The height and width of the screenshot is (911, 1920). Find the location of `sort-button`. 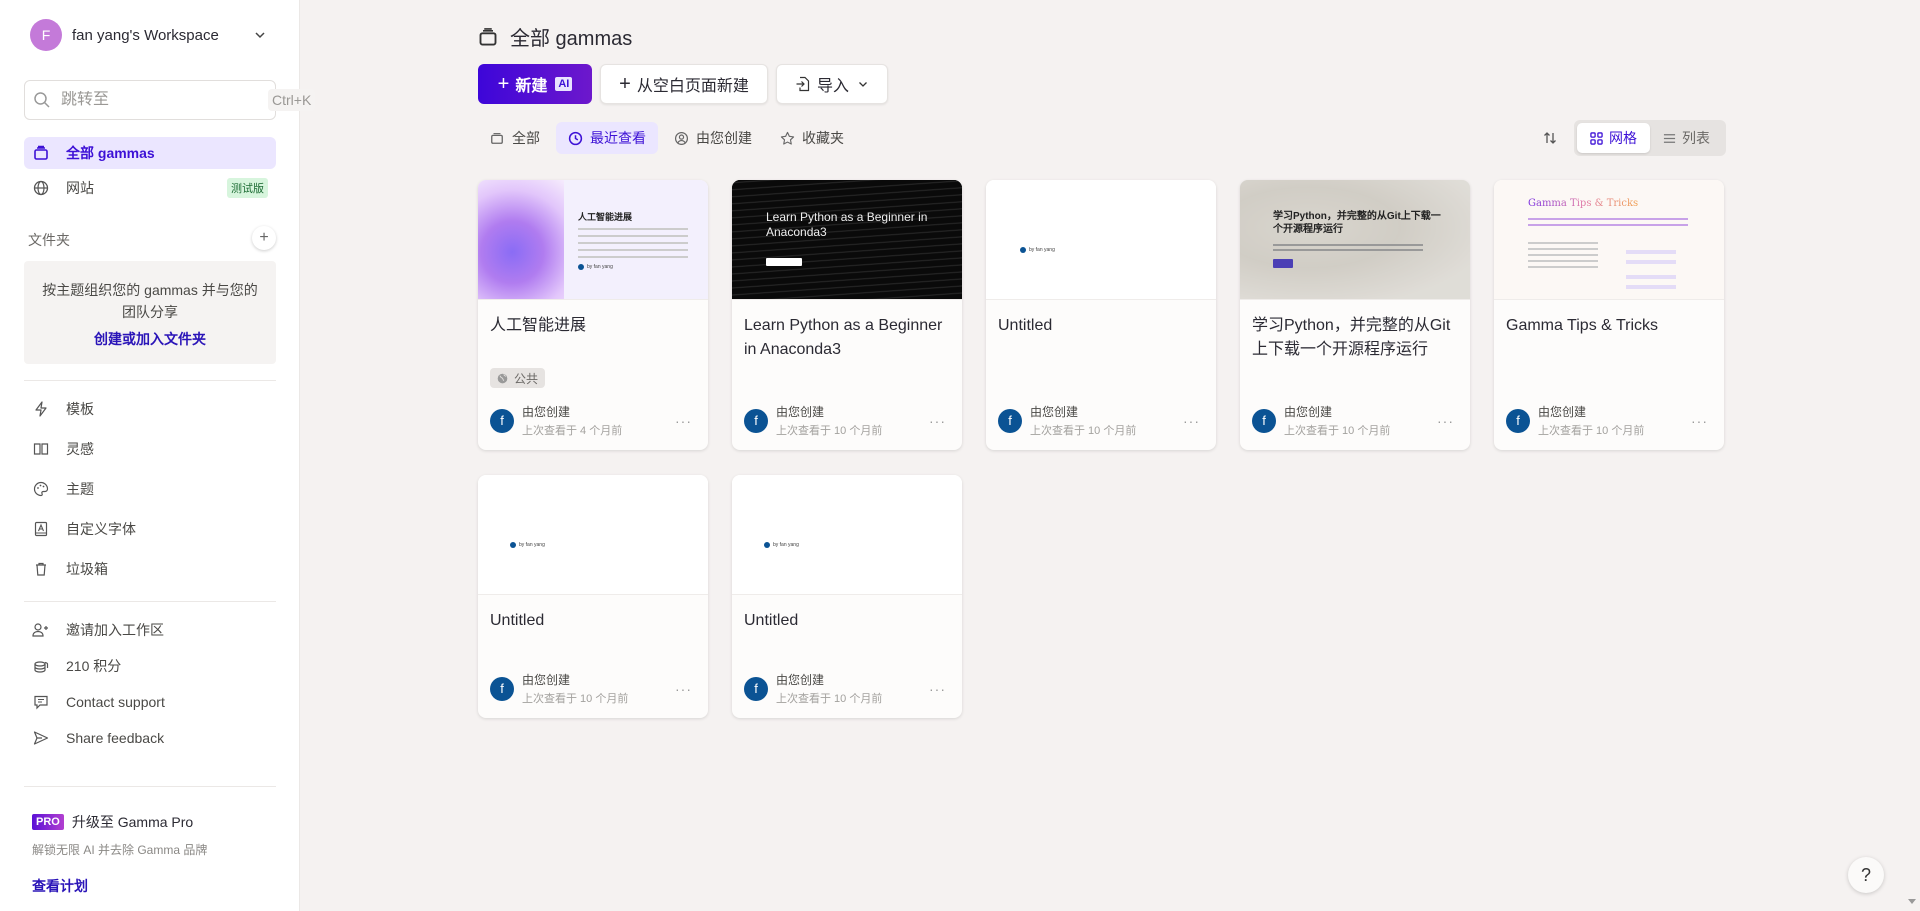

sort-button is located at coordinates (1550, 138).